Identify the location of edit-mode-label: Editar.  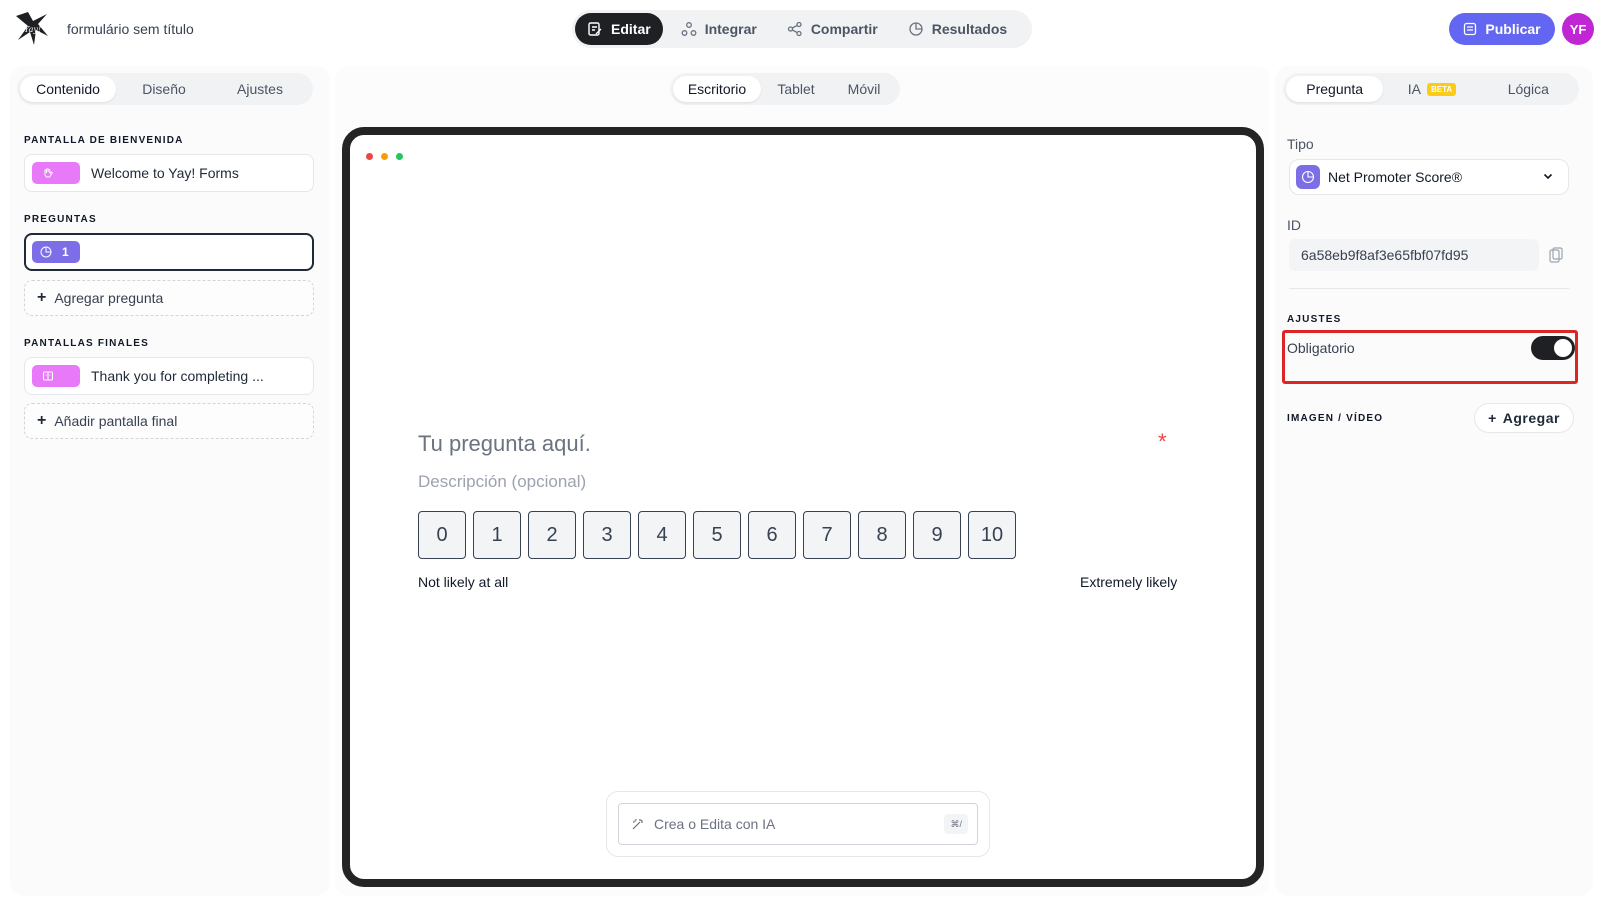
(631, 29).